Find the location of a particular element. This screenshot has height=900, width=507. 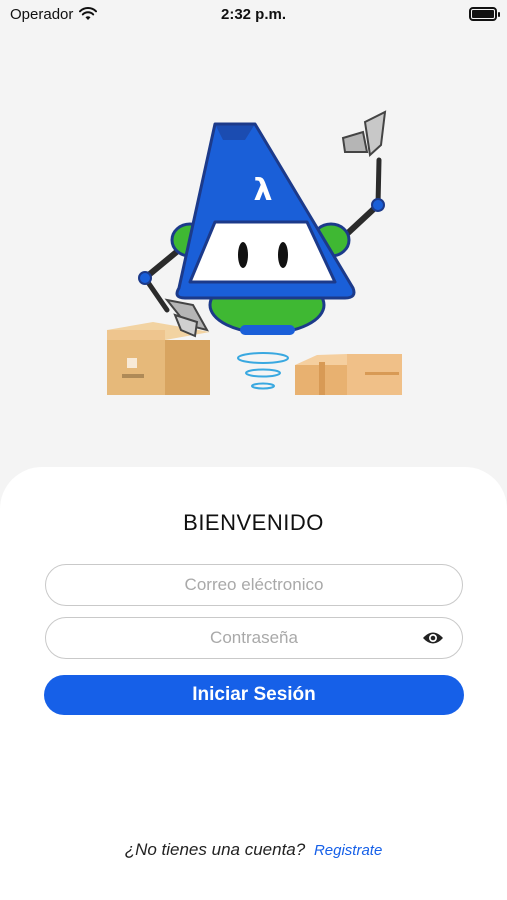

box-right is located at coordinates (348, 374).